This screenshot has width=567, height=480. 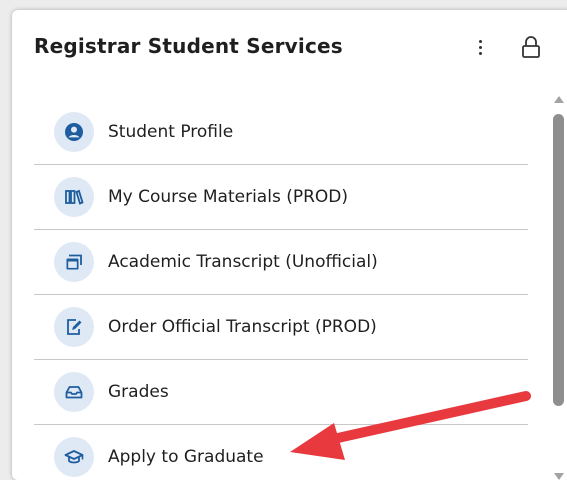 What do you see at coordinates (188, 46) in the screenshot?
I see `card-title: Registrar Student Services` at bounding box center [188, 46].